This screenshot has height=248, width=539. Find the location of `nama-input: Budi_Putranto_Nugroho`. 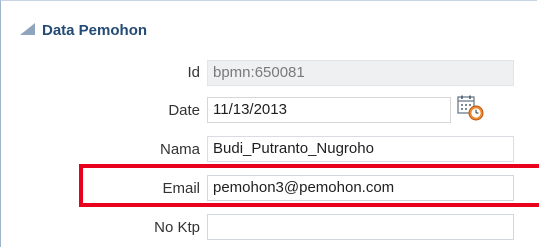

nama-input: Budi_Putranto_Nugroho is located at coordinates (360, 149).